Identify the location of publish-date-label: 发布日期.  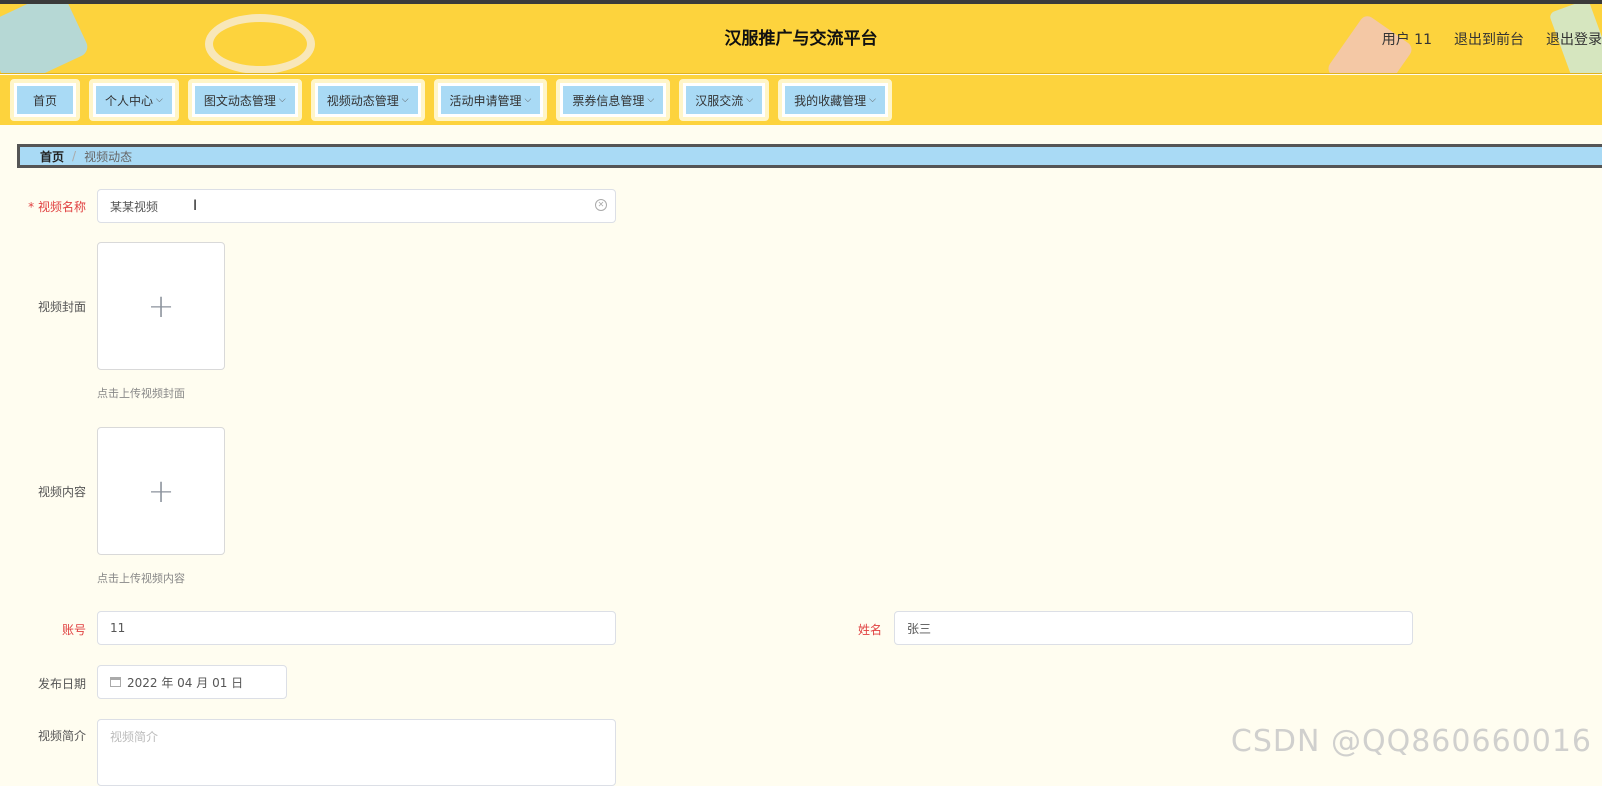
(61, 684).